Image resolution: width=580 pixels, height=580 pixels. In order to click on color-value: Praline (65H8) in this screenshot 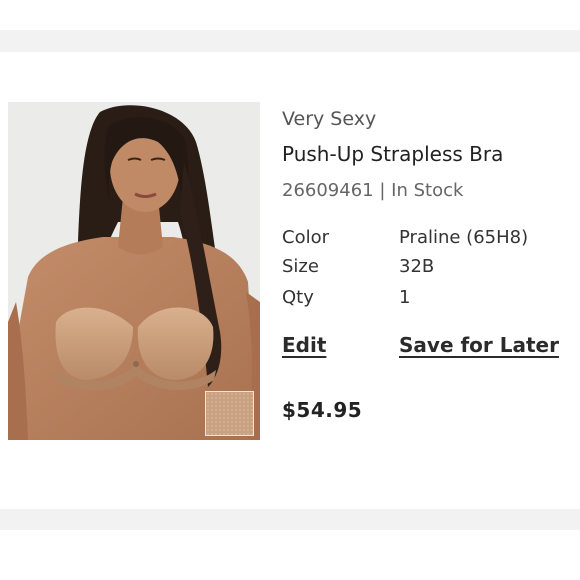, I will do `click(464, 237)`.